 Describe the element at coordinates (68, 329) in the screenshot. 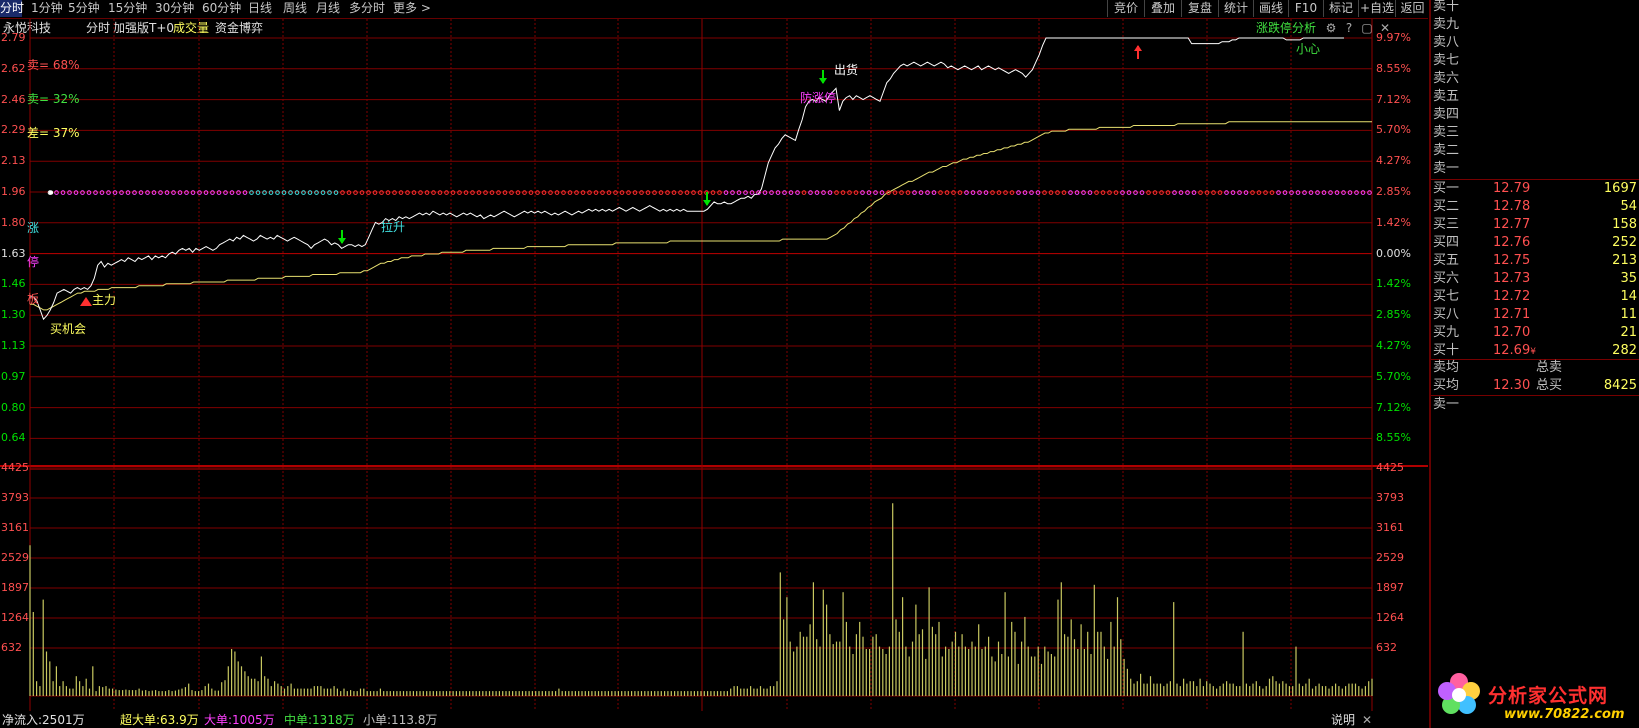

I see `buy-chance-label: 买机会` at that location.